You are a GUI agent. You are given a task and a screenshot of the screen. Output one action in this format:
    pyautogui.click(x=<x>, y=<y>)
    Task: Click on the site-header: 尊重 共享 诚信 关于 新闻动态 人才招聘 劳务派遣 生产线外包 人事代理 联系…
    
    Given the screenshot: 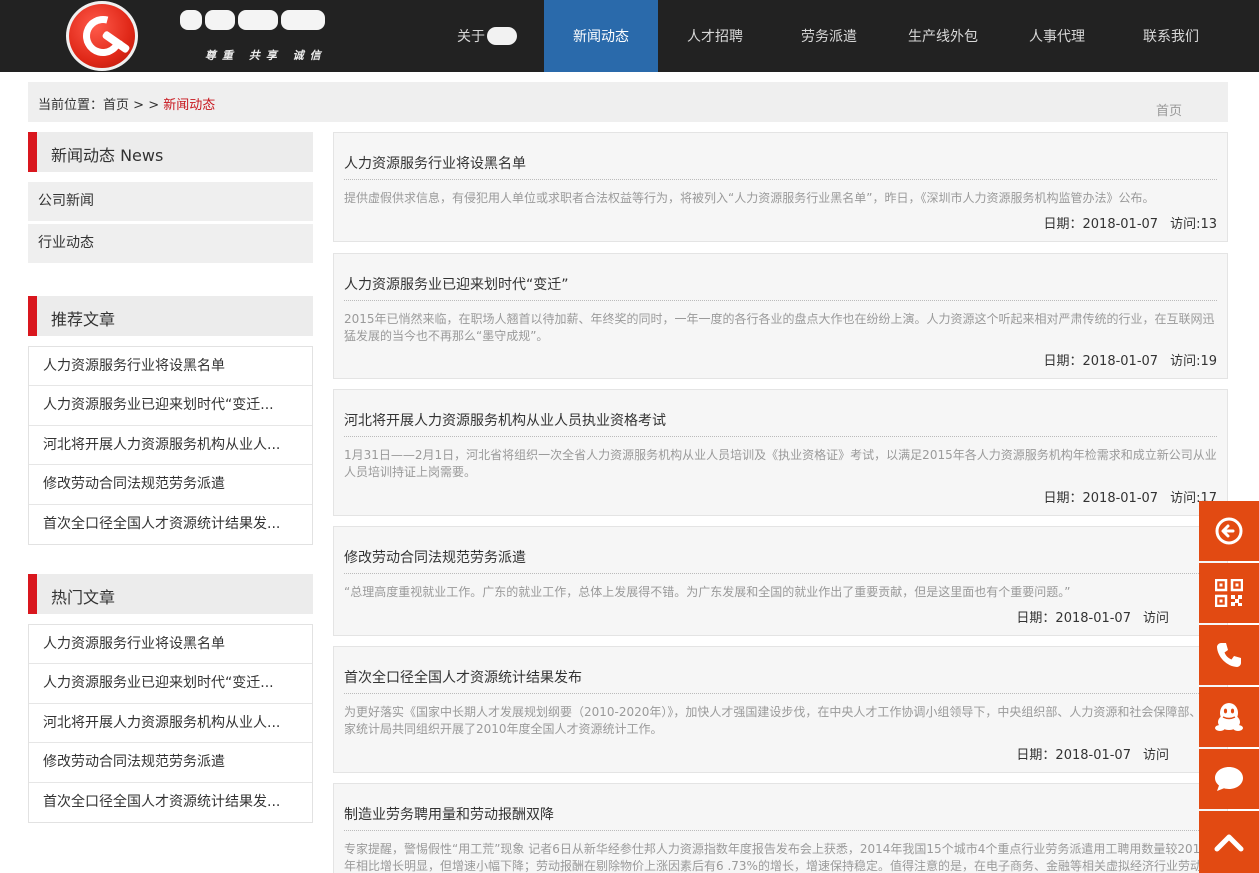 What is the action you would take?
    pyautogui.click(x=629, y=36)
    